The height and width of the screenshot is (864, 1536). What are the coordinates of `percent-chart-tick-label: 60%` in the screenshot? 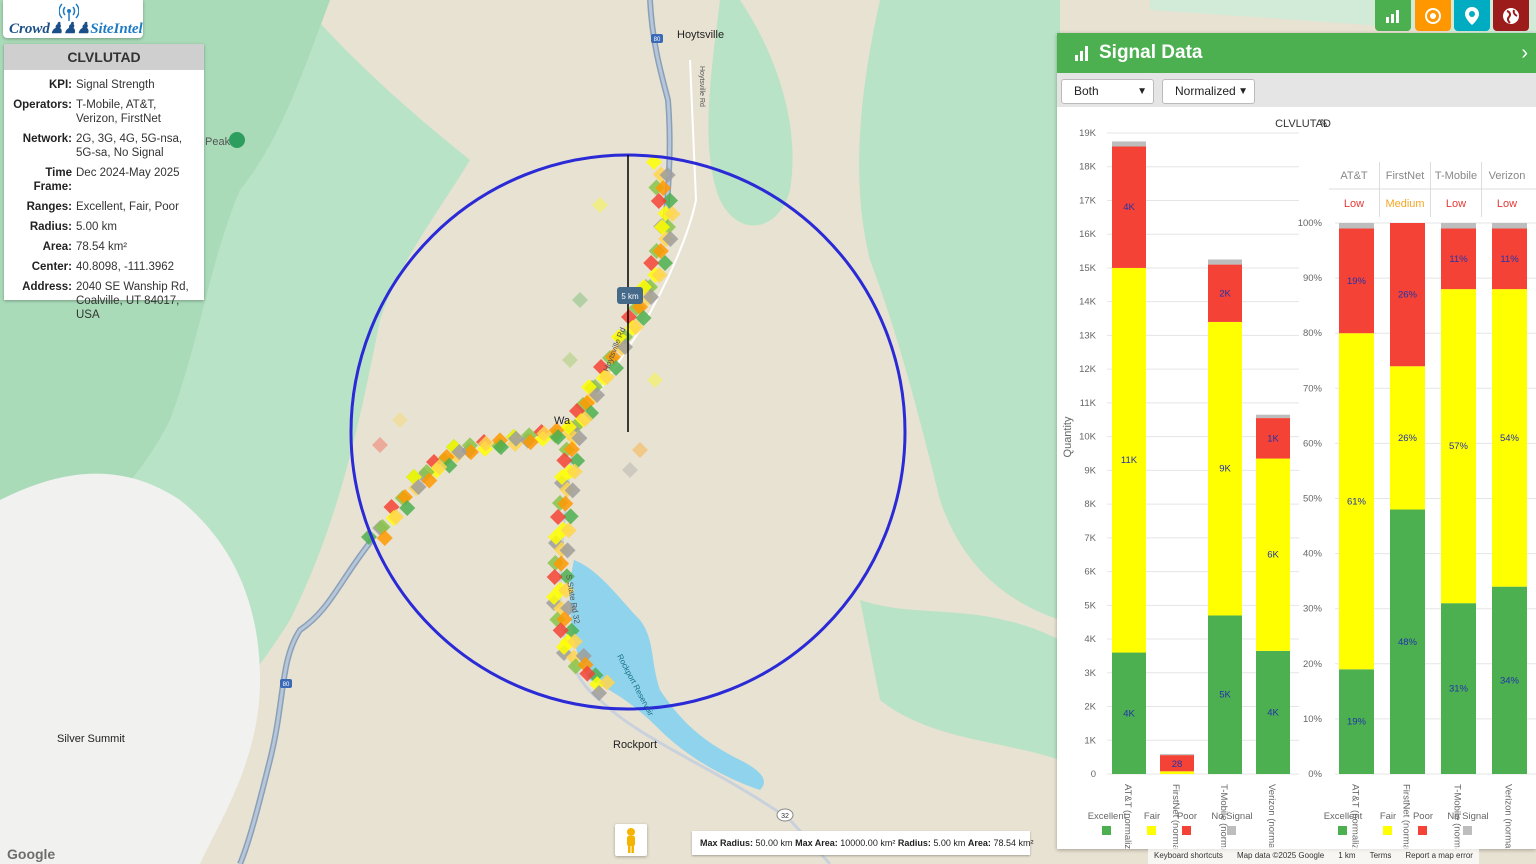 It's located at (1313, 443).